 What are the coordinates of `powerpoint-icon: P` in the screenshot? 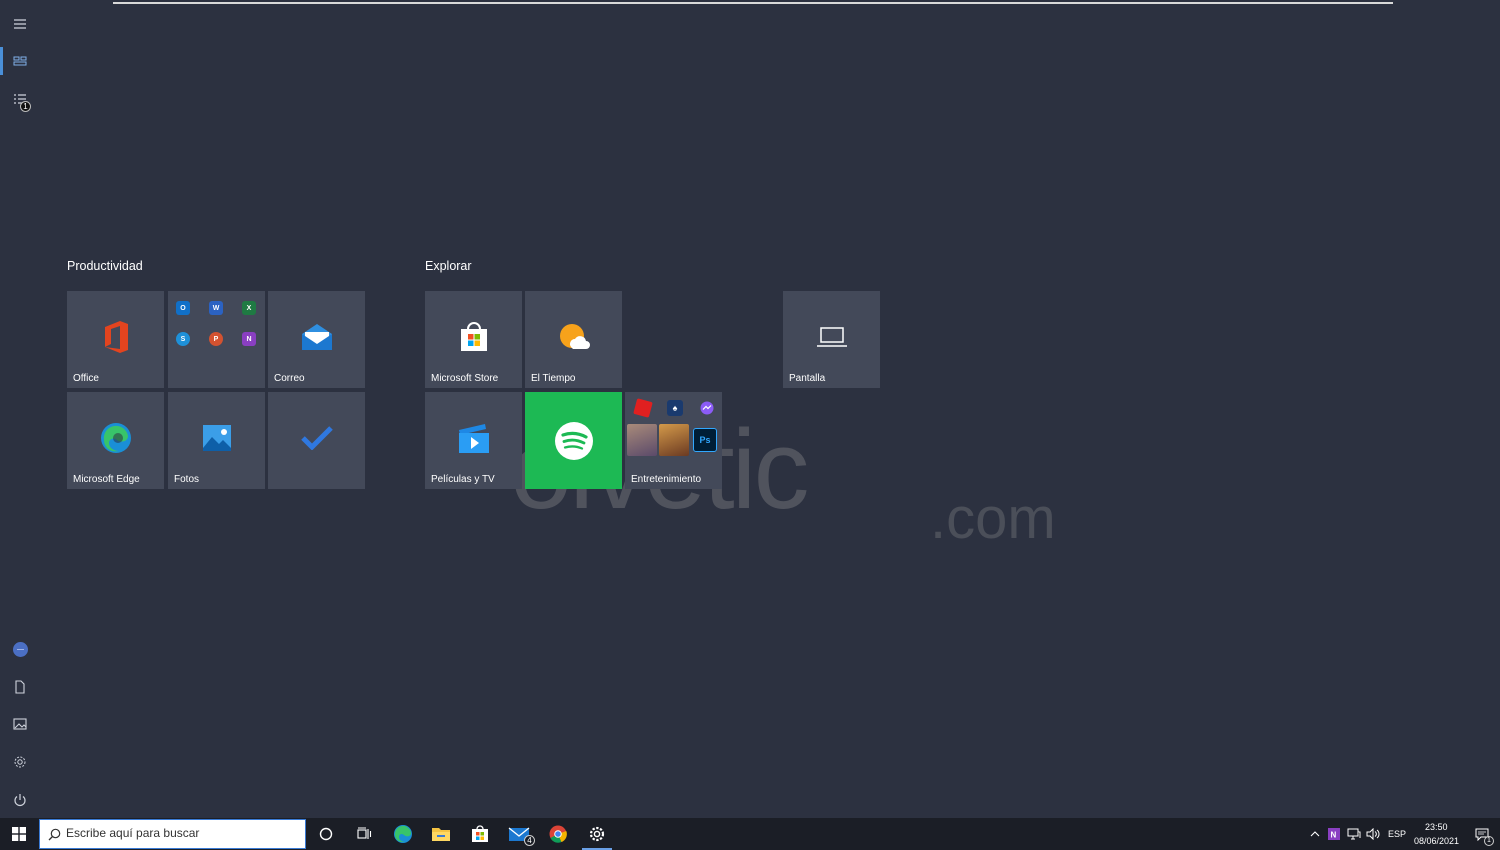 It's located at (216, 339).